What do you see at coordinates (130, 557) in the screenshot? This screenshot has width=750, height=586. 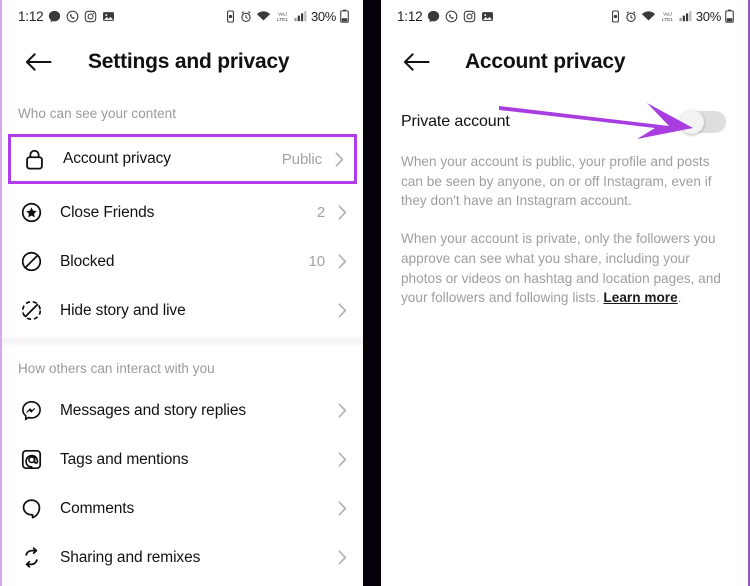 I see `row-label-sharing-and-remixes: Sharing and remixes` at bounding box center [130, 557].